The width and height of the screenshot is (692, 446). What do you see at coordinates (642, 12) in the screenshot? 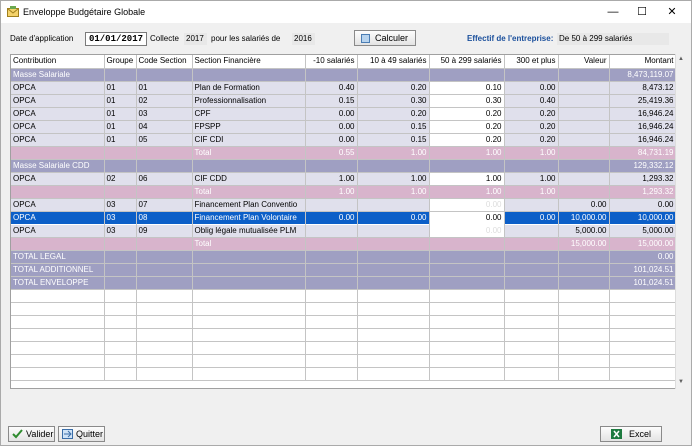
I see `maximize-button: ☐` at bounding box center [642, 12].